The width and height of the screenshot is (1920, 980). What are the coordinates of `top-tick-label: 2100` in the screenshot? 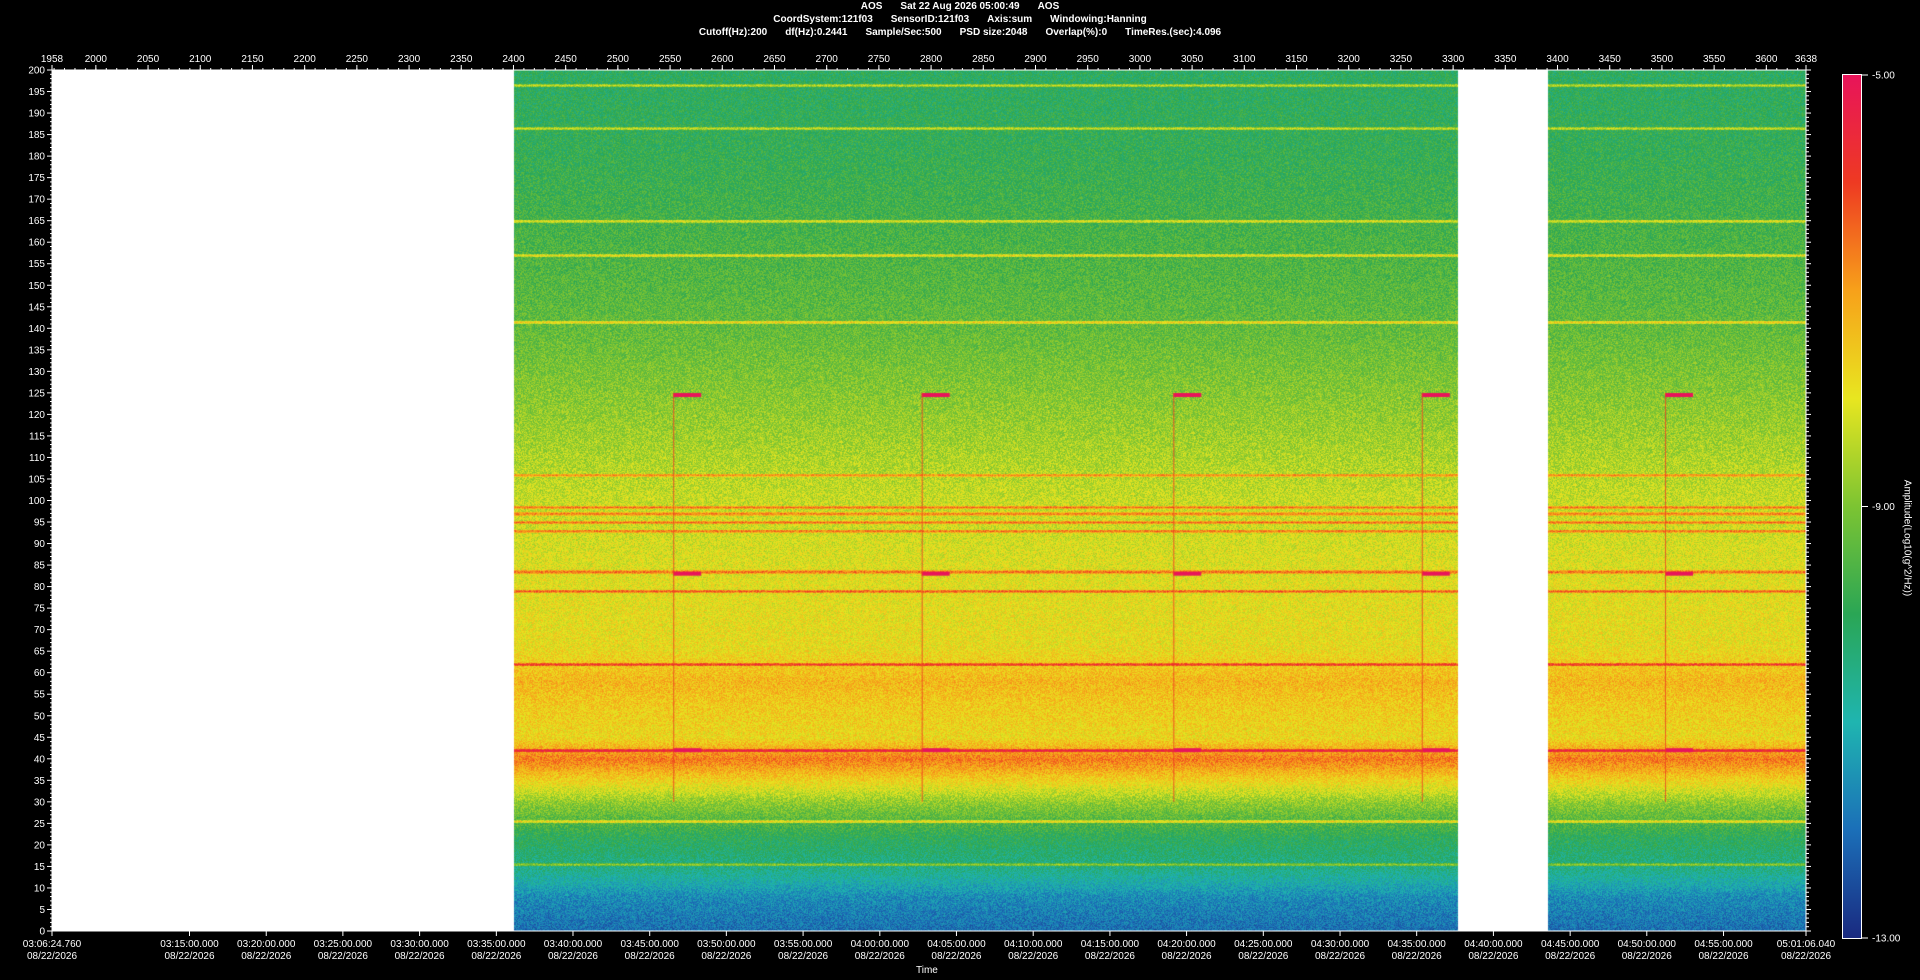 It's located at (200, 59).